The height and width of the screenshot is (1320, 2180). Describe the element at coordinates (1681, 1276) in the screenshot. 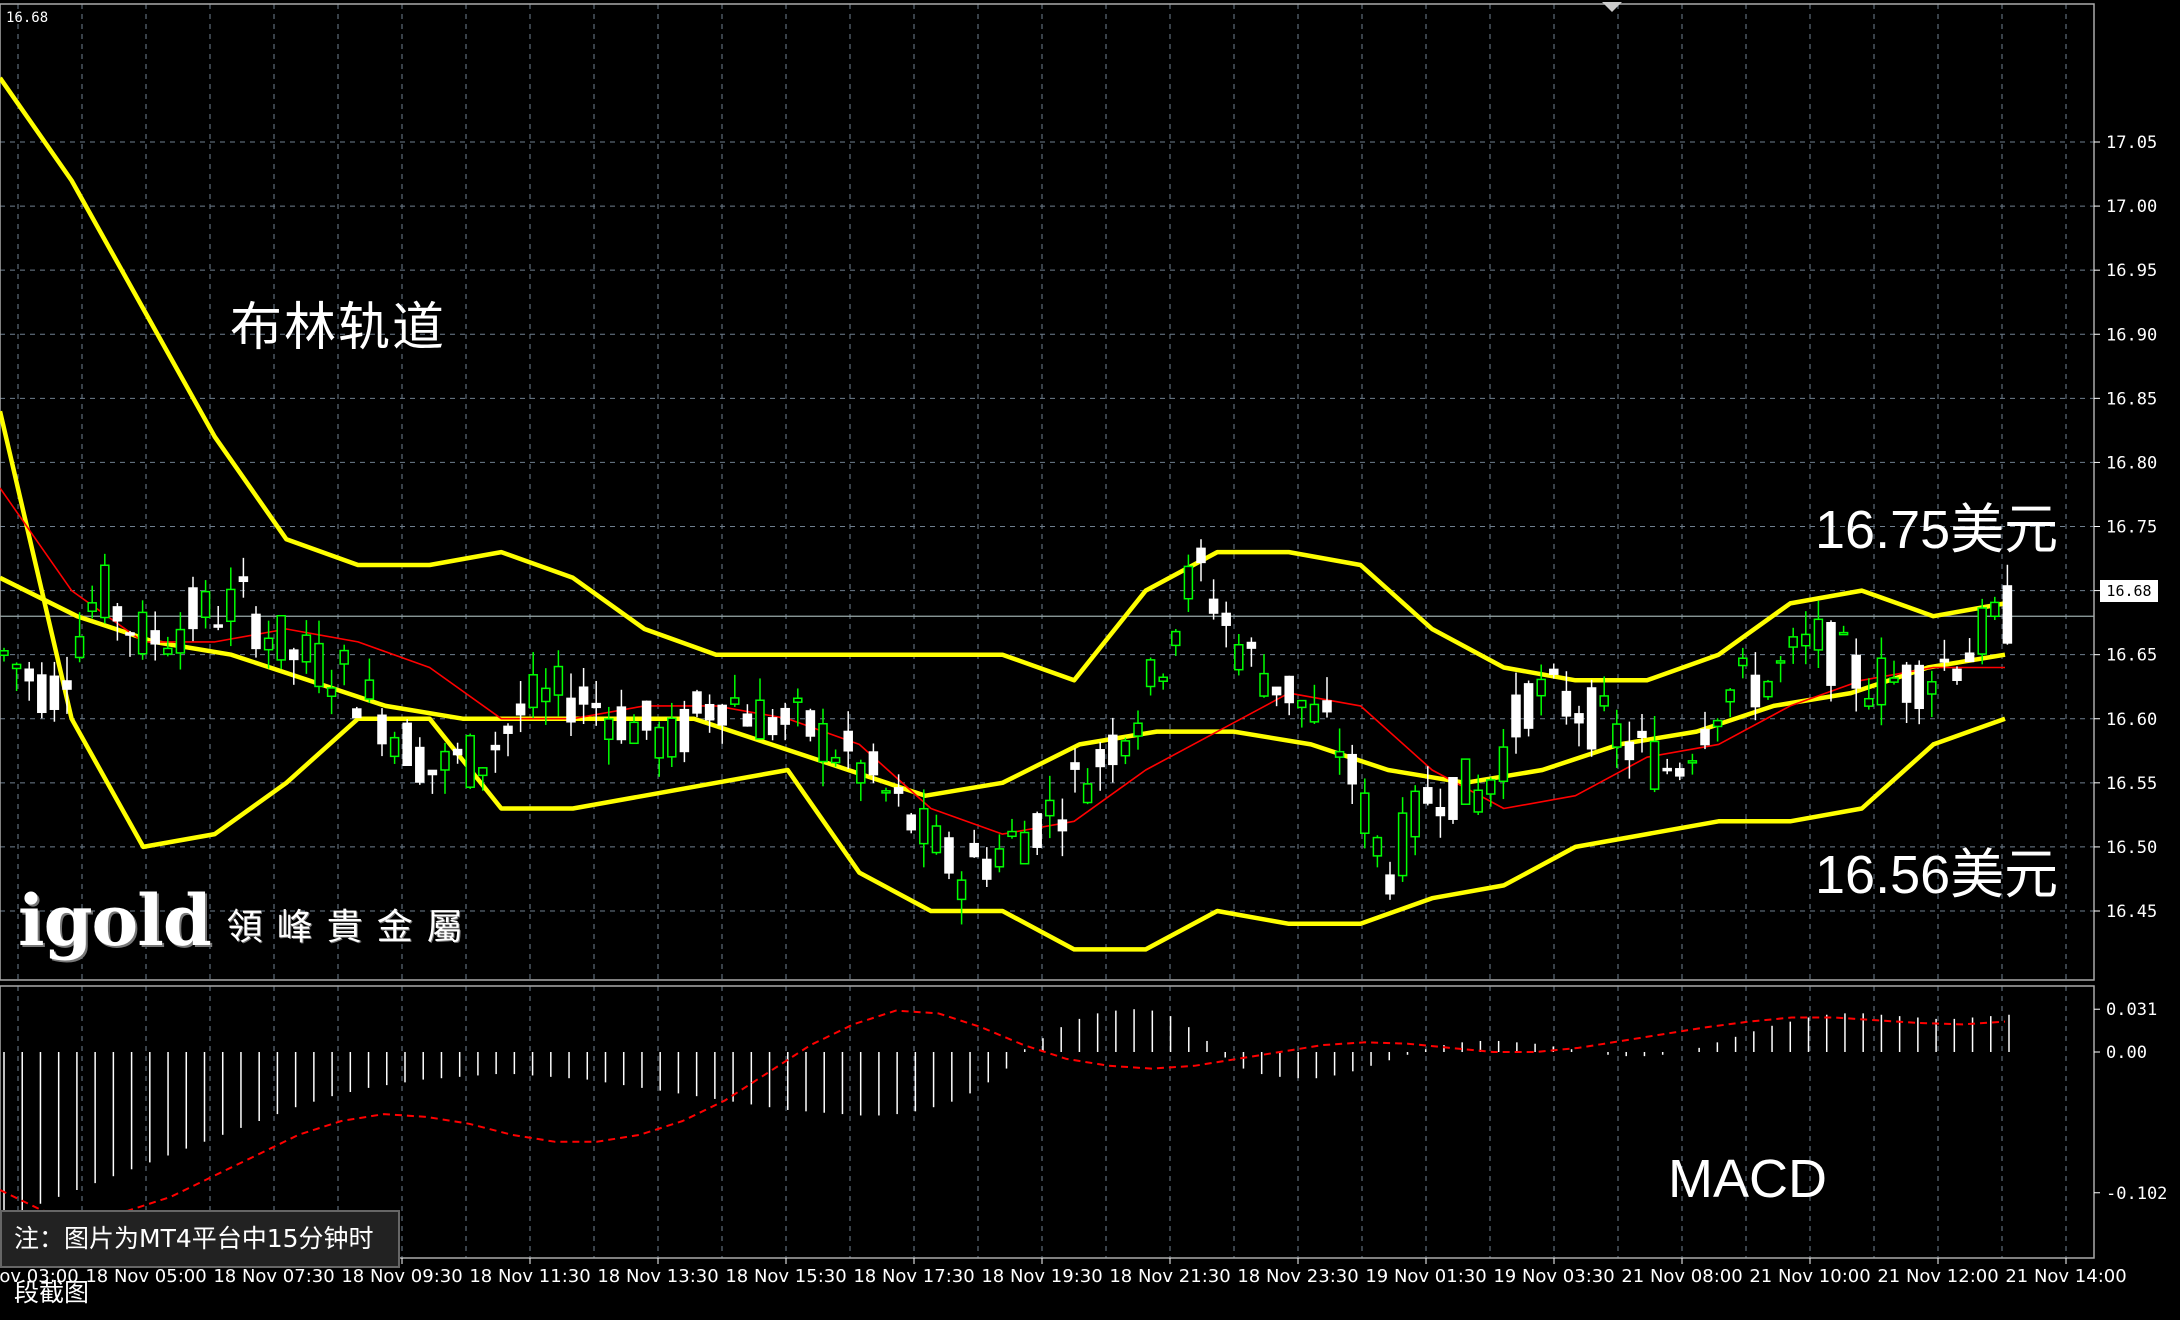

I see `x-tick-label: 21 Nov 08:00` at that location.